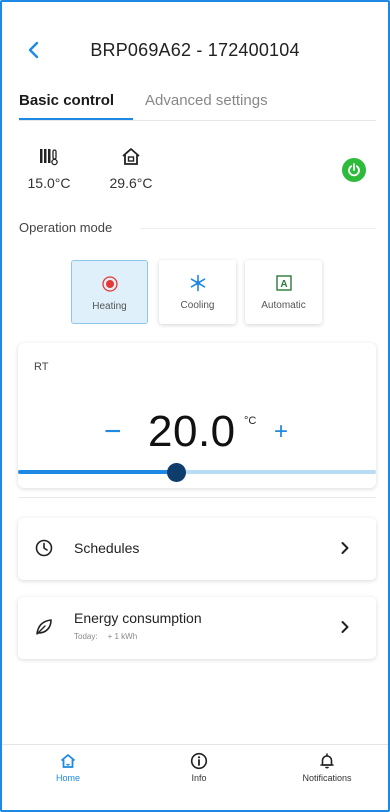  Describe the element at coordinates (131, 183) in the screenshot. I see `outdoor-temperature-value: 29.6°C` at that location.